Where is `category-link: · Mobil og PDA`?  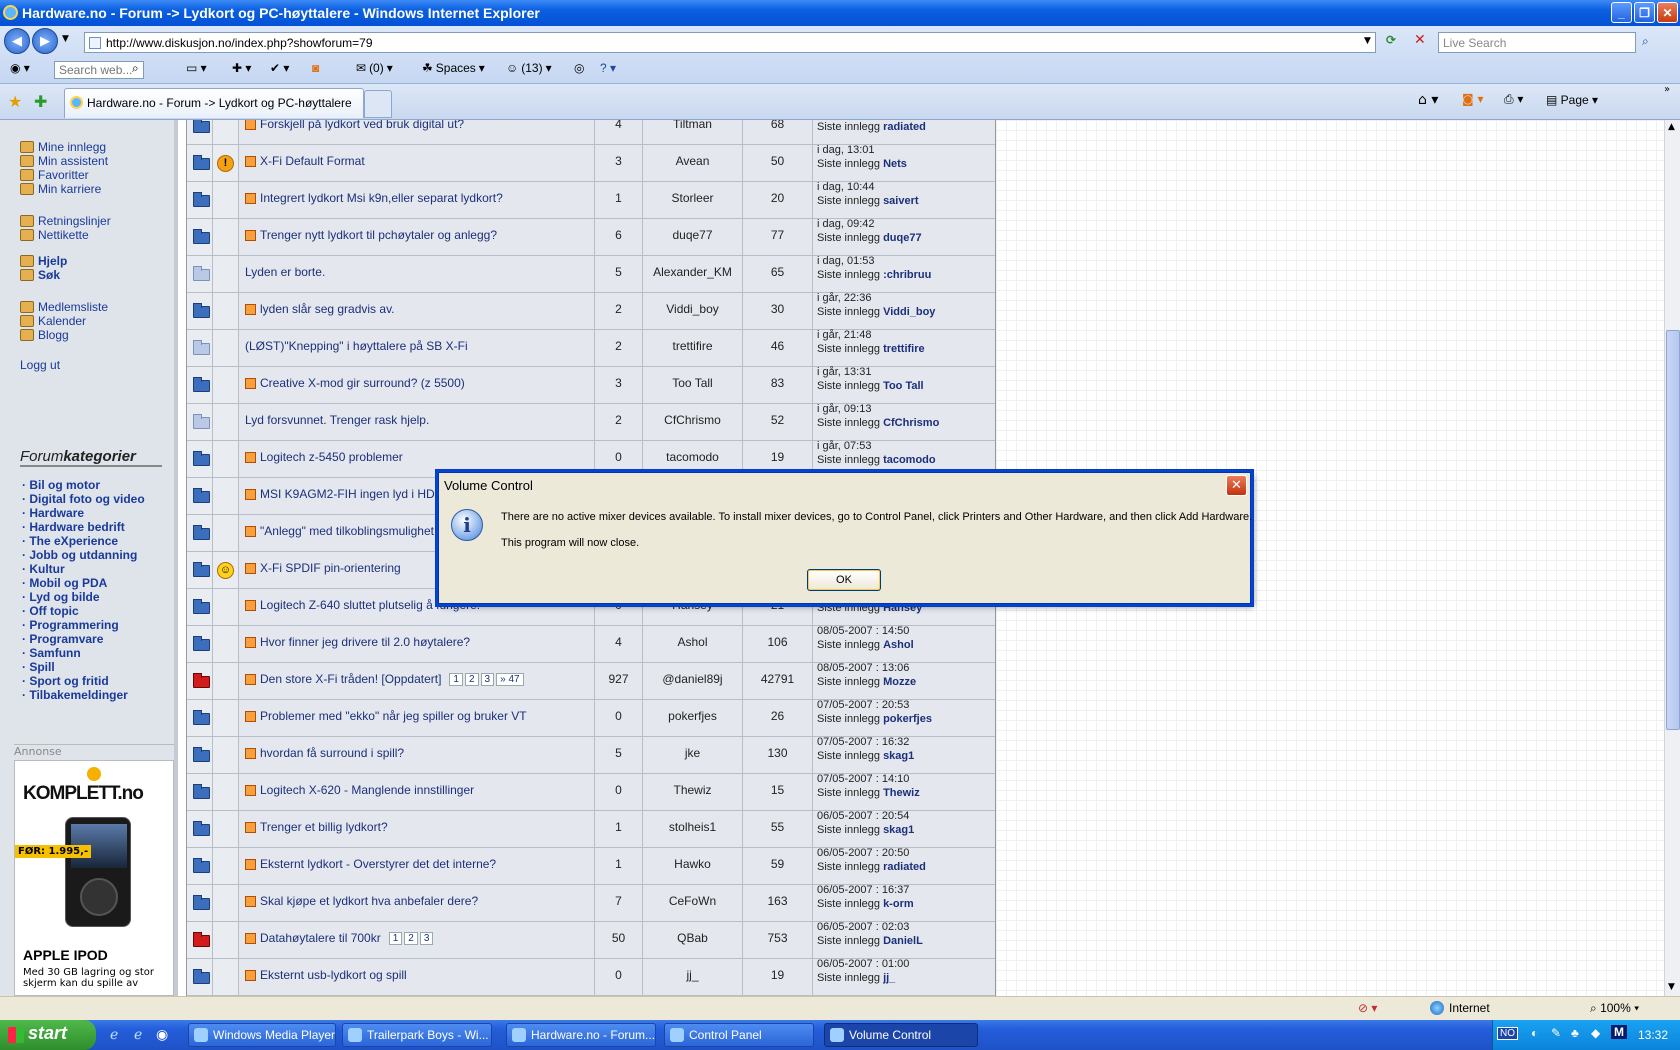 category-link: · Mobil og PDA is located at coordinates (64, 583).